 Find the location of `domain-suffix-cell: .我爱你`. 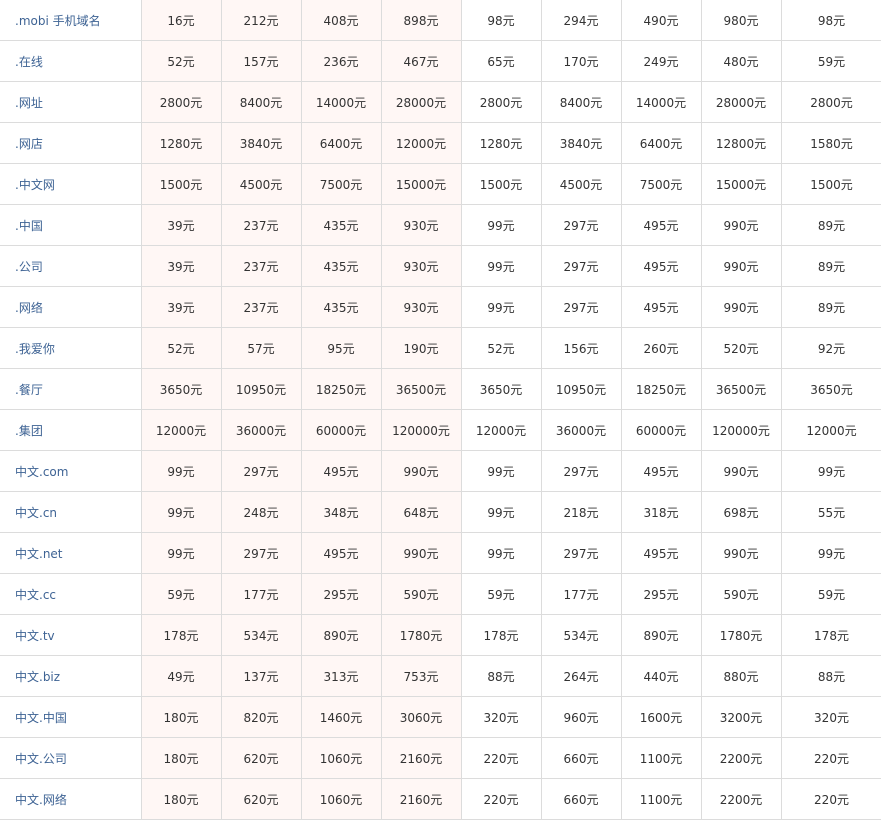

domain-suffix-cell: .我爱你 is located at coordinates (71, 348).